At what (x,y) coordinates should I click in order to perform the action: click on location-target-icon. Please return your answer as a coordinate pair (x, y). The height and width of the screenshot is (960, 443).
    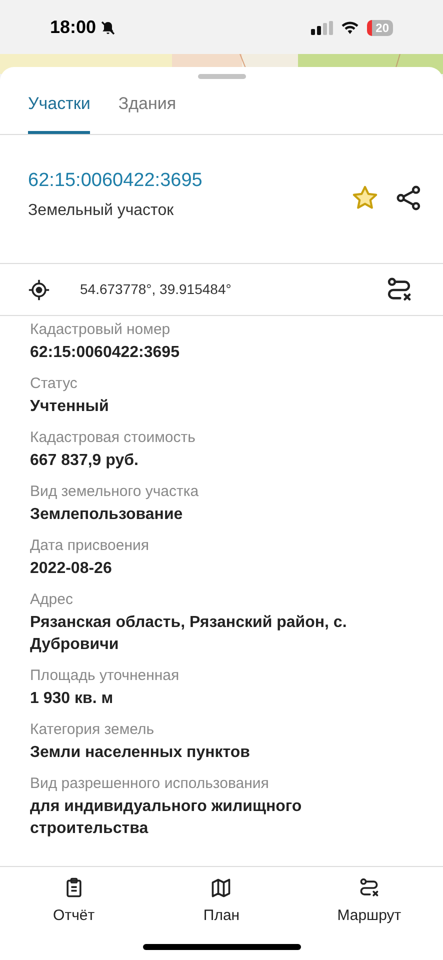
    Looking at the image, I should click on (39, 289).